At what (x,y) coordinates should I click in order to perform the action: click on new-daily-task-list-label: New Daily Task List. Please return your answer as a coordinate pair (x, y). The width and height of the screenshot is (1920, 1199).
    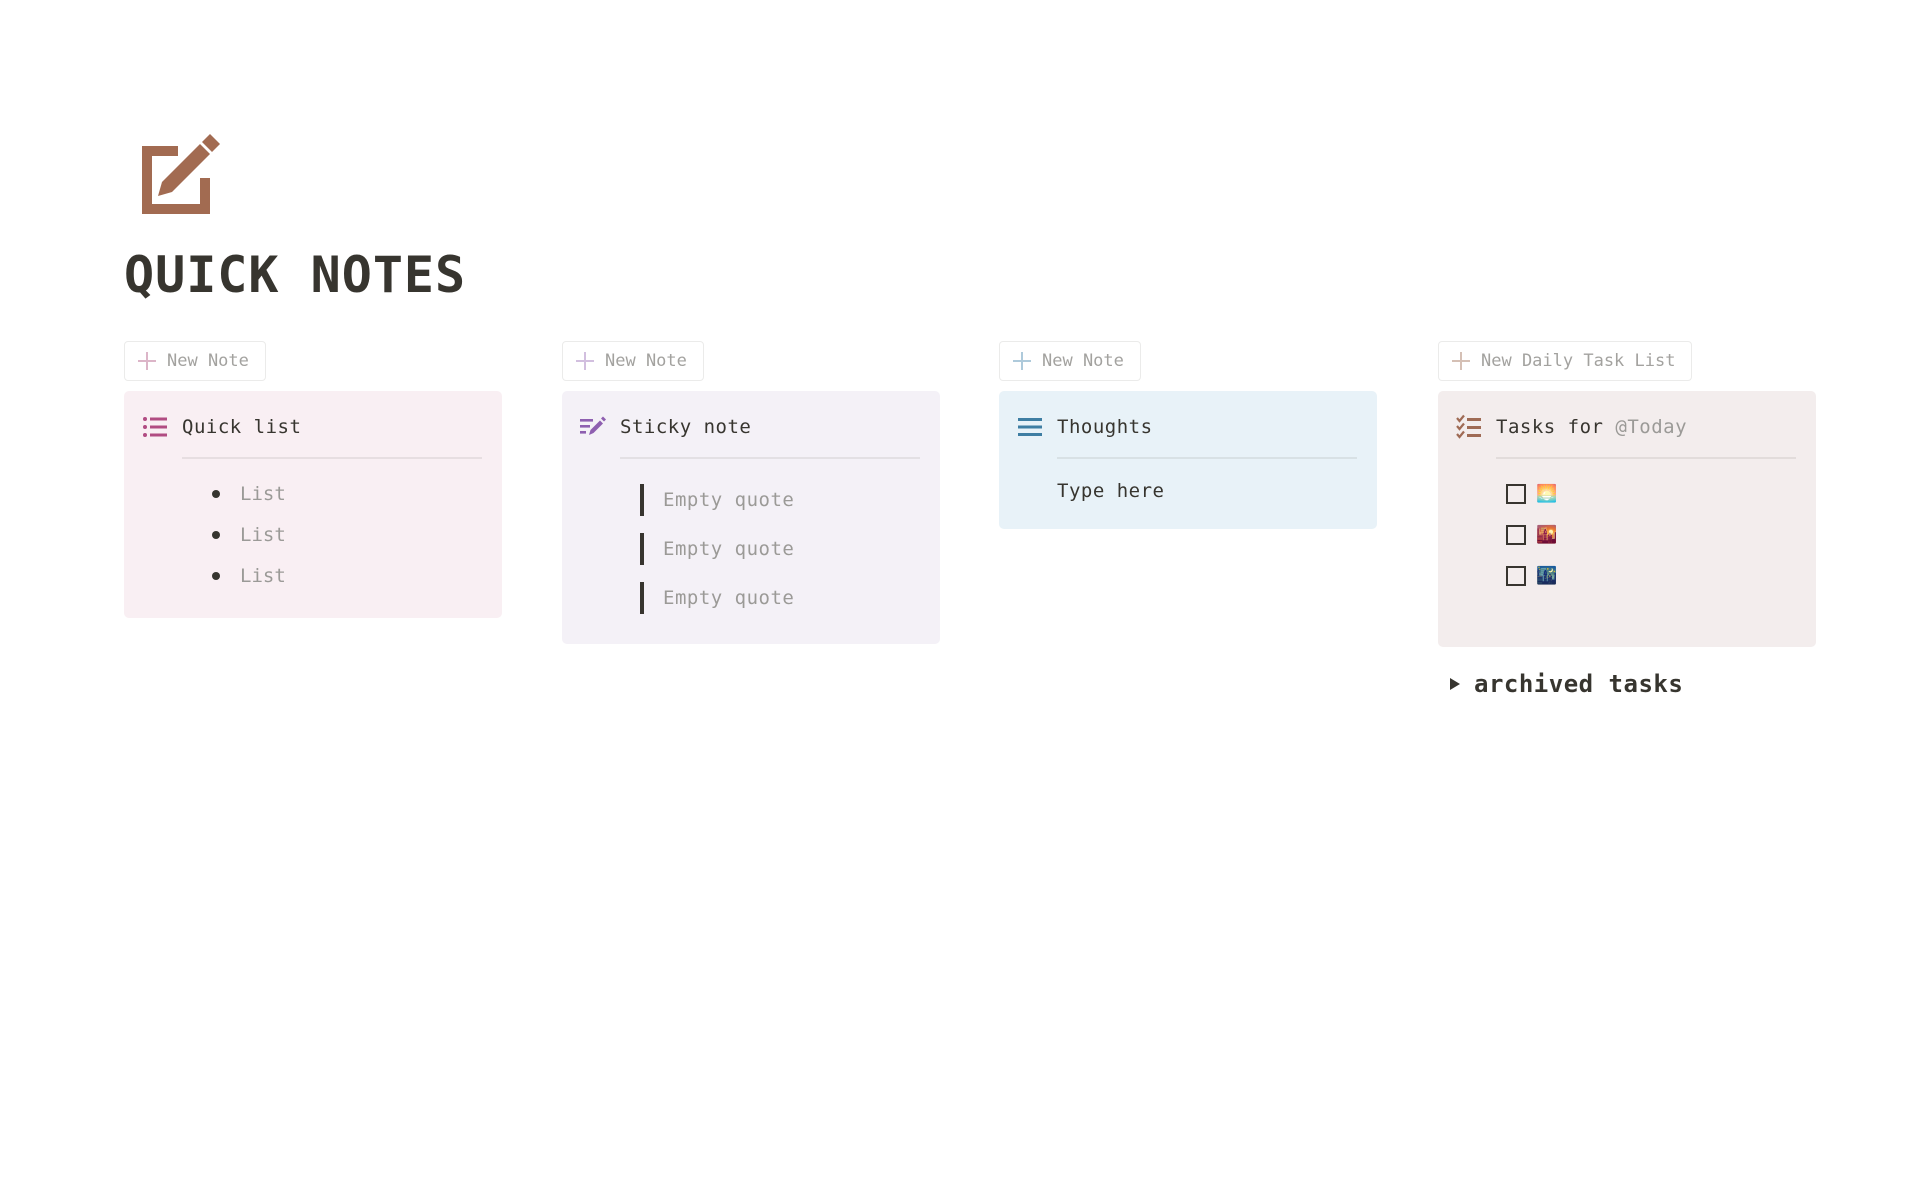
    Looking at the image, I should click on (1578, 361).